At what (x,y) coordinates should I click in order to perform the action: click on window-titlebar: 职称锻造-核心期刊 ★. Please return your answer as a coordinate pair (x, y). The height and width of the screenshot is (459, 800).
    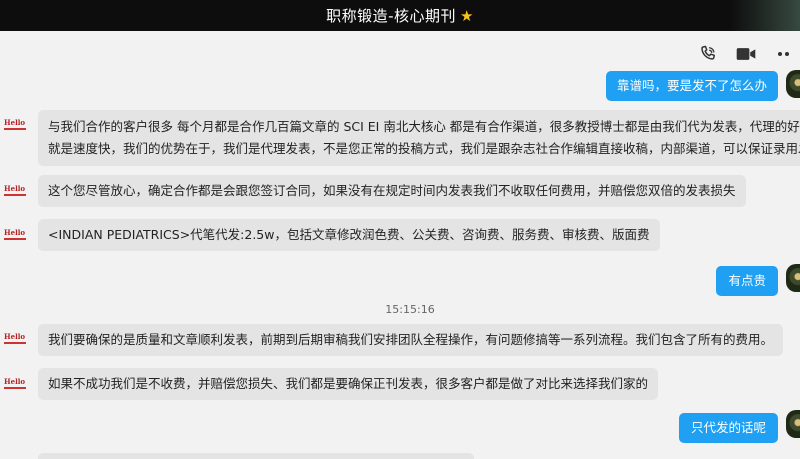
    Looking at the image, I should click on (400, 15).